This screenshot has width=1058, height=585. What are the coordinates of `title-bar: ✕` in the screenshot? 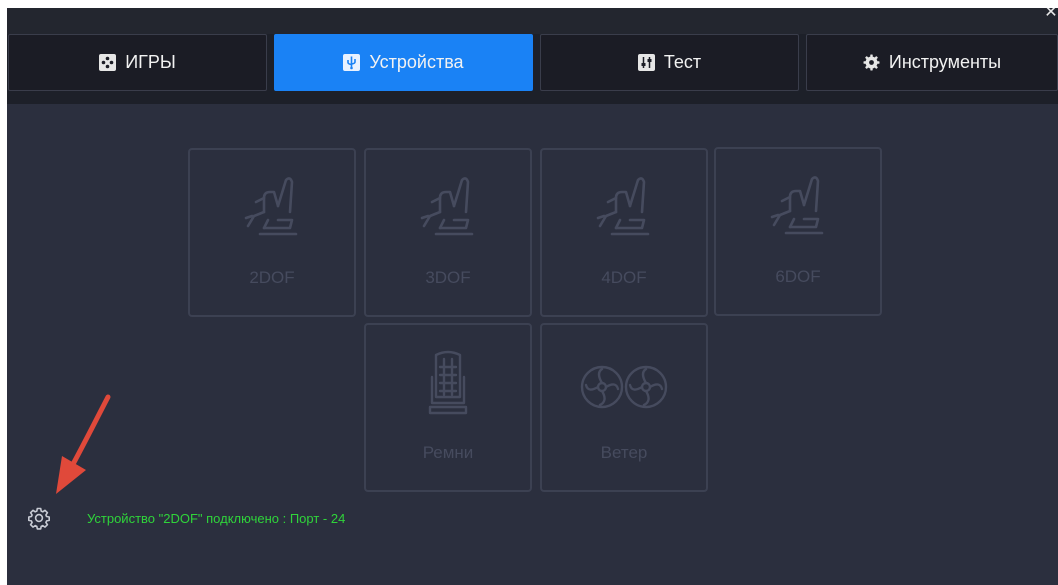 It's located at (532, 21).